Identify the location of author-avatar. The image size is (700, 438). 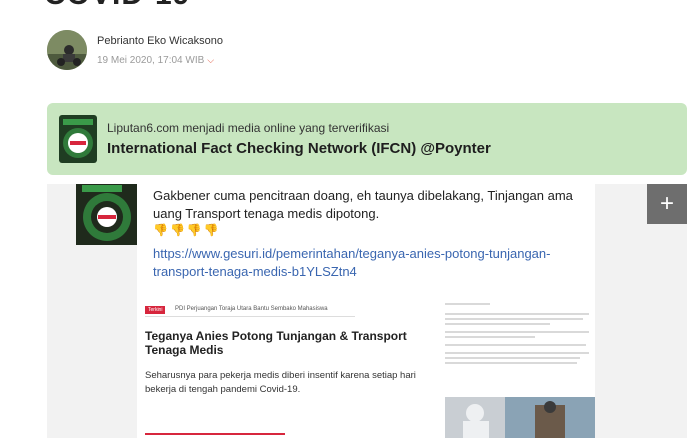
(67, 50).